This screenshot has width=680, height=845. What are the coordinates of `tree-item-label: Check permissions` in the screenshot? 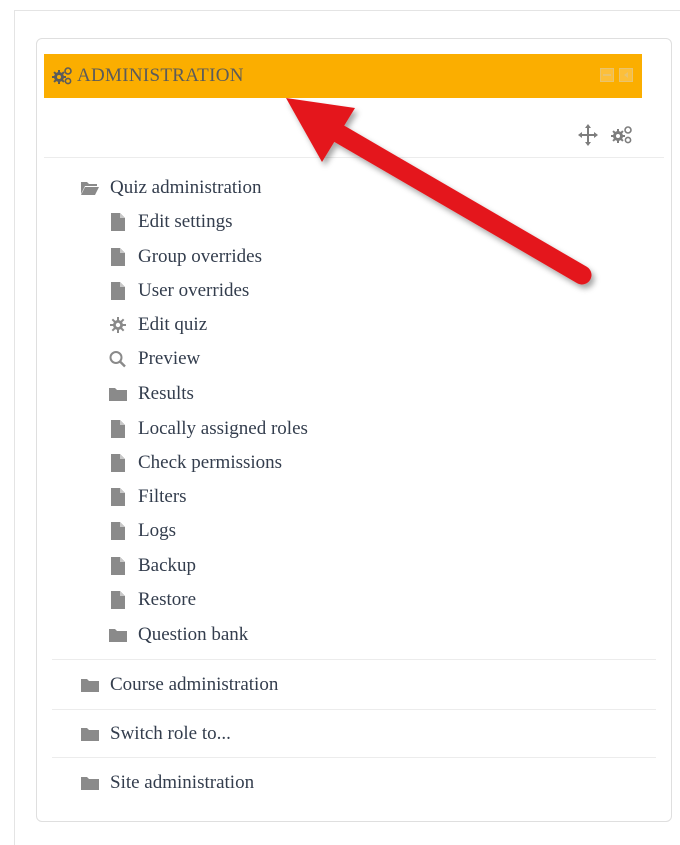 It's located at (210, 462).